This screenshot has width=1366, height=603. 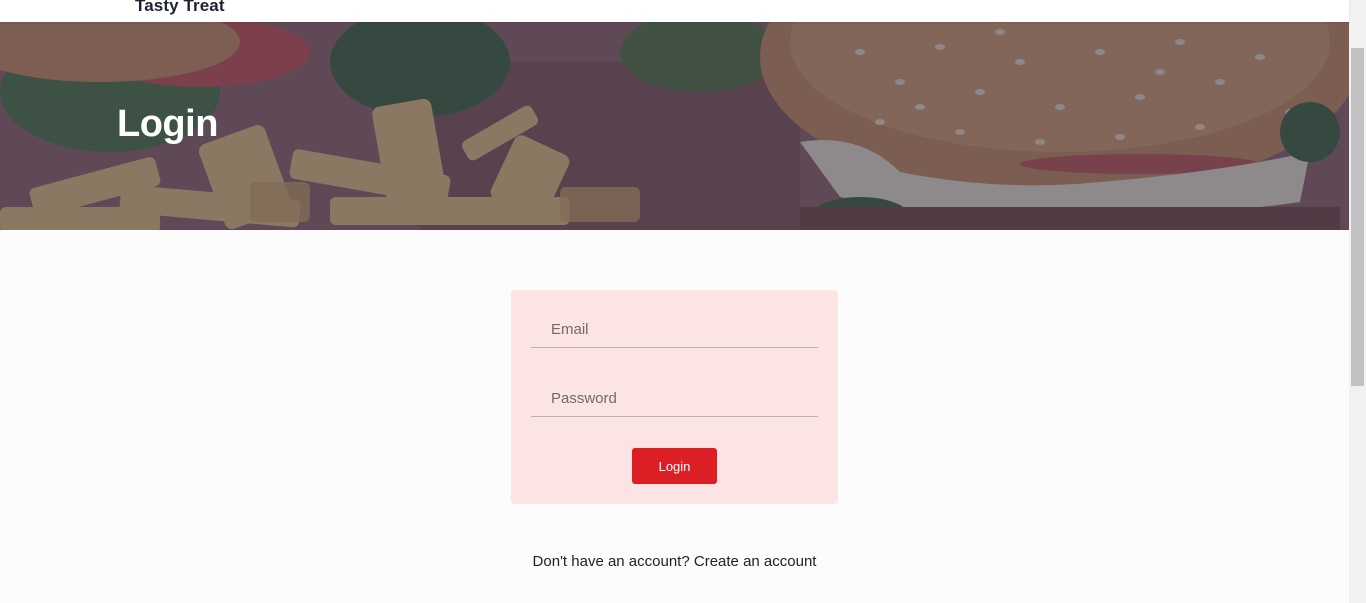 I want to click on signup-prompt-text: Don't have an account?, so click(x=611, y=561).